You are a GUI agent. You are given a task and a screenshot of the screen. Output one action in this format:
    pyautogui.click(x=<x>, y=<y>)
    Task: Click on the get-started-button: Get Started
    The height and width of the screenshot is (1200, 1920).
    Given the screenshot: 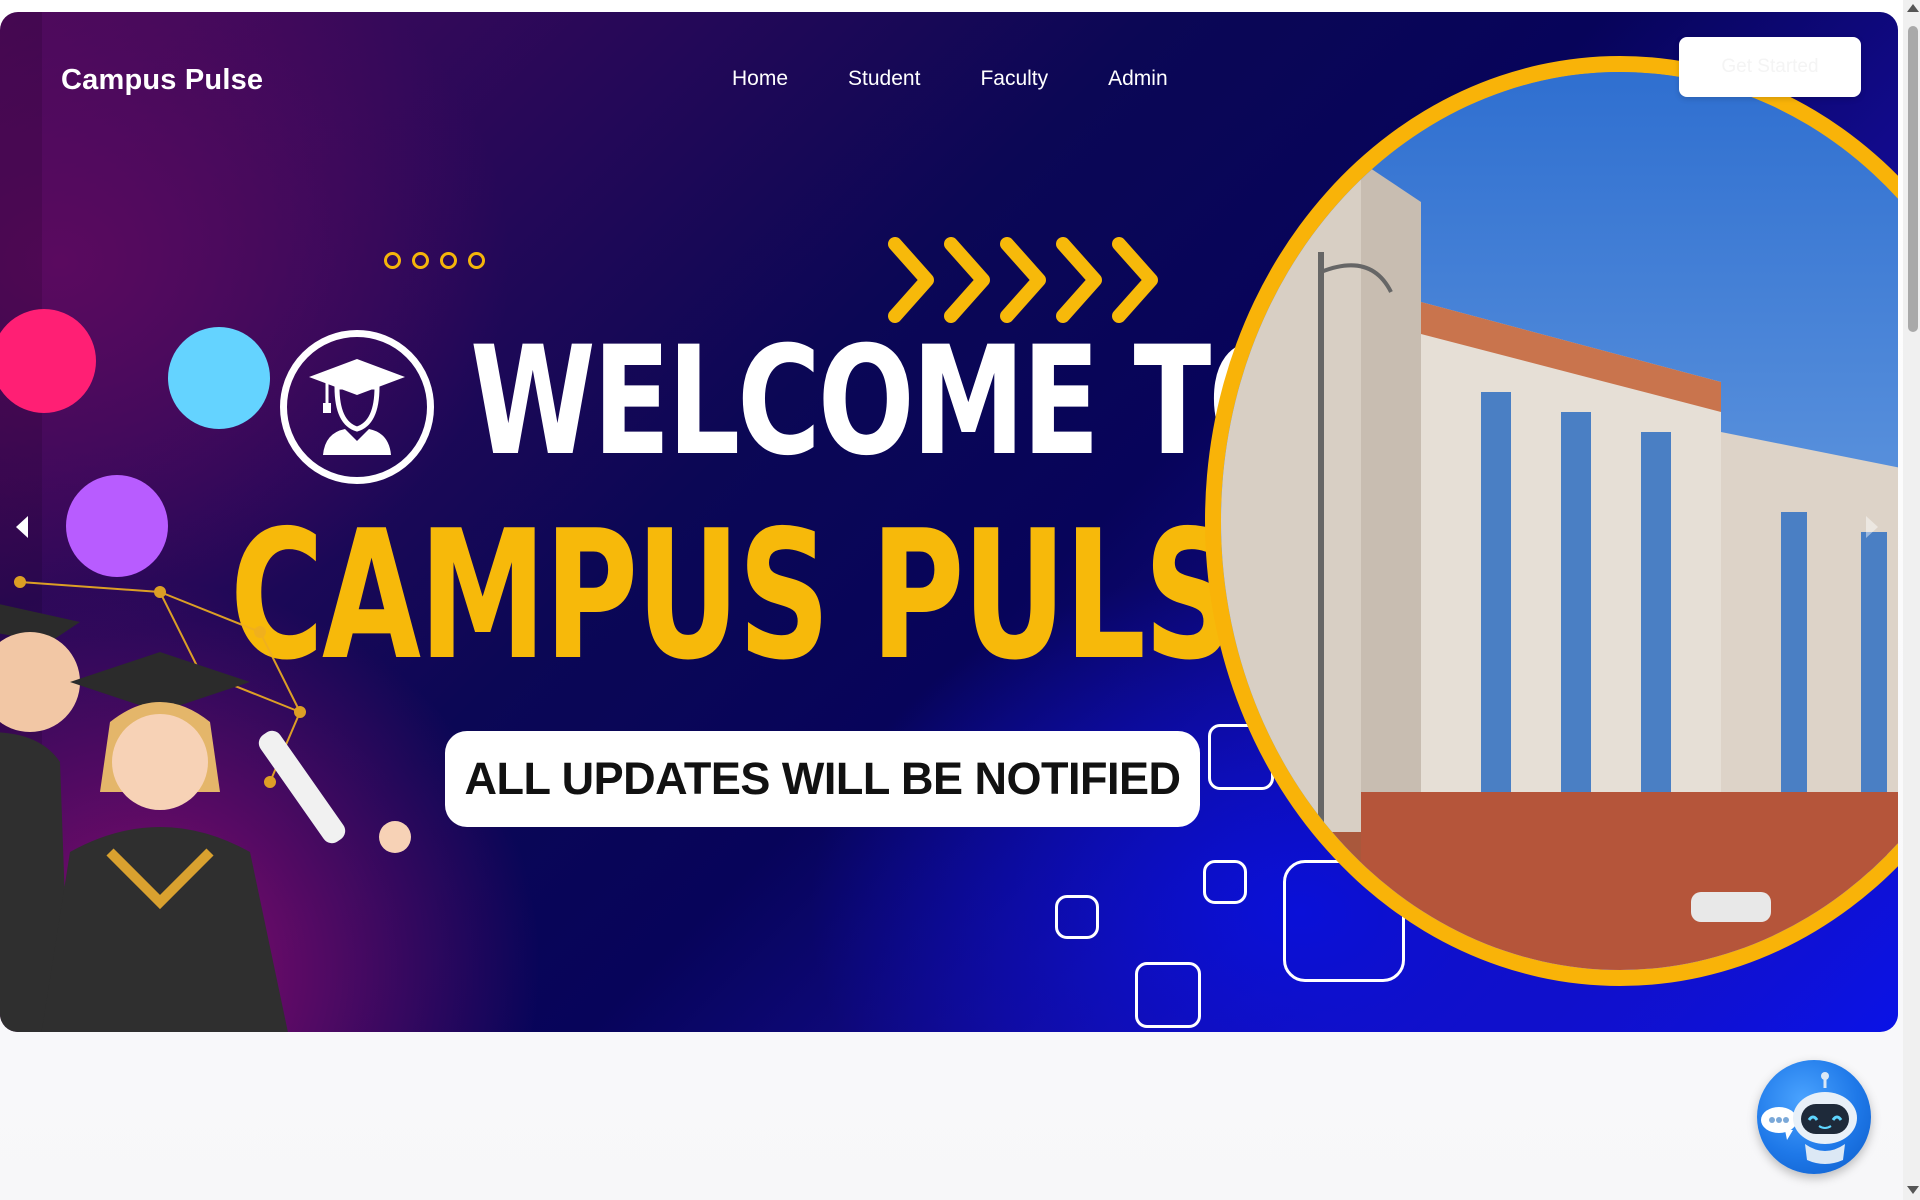 What is the action you would take?
    pyautogui.click(x=1770, y=67)
    